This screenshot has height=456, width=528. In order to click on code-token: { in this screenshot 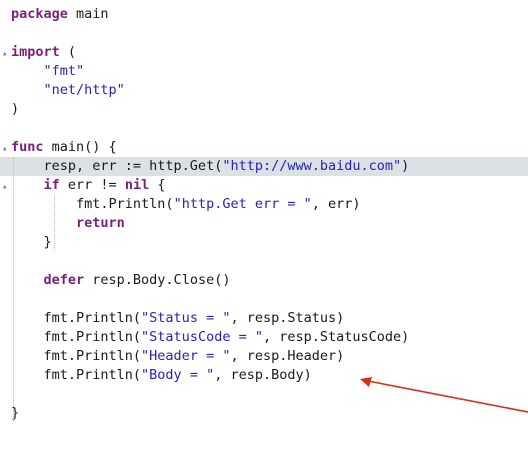, I will do `click(157, 185)`.